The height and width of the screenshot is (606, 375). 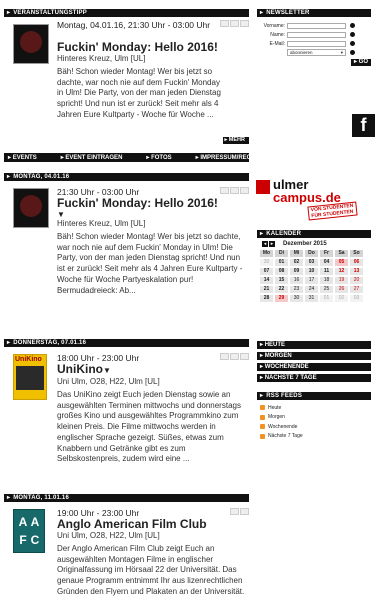 I want to click on tip-event-time: Montag, 04.01.16, 21:30 Uhr - 03:00 Uhr, so click(x=134, y=25).